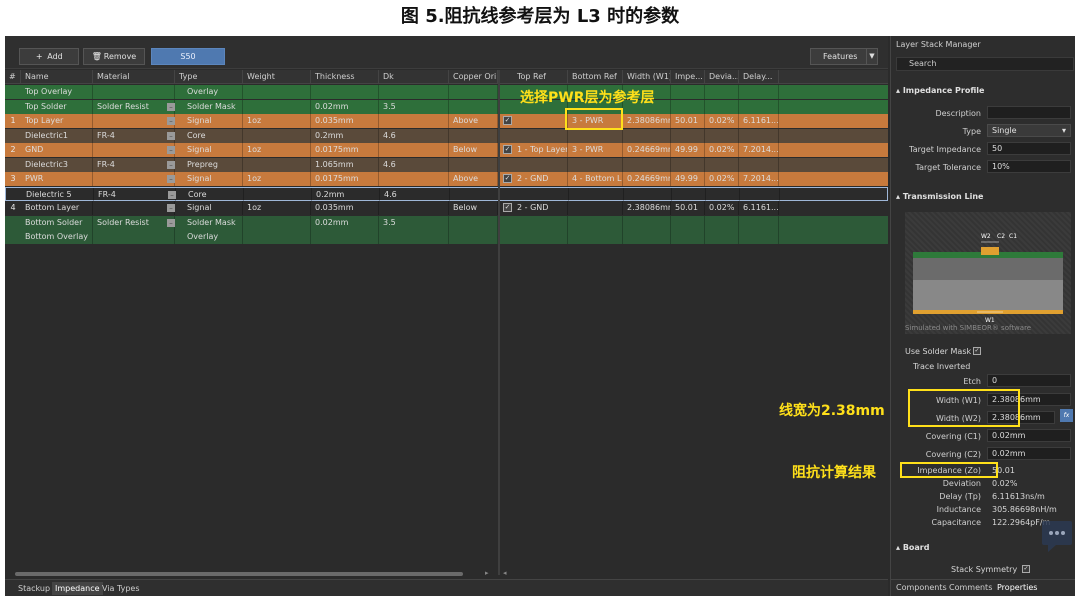 This screenshot has width=1080, height=597. What do you see at coordinates (414, 106) in the screenshot?
I see `cell-dk: 3.5` at bounding box center [414, 106].